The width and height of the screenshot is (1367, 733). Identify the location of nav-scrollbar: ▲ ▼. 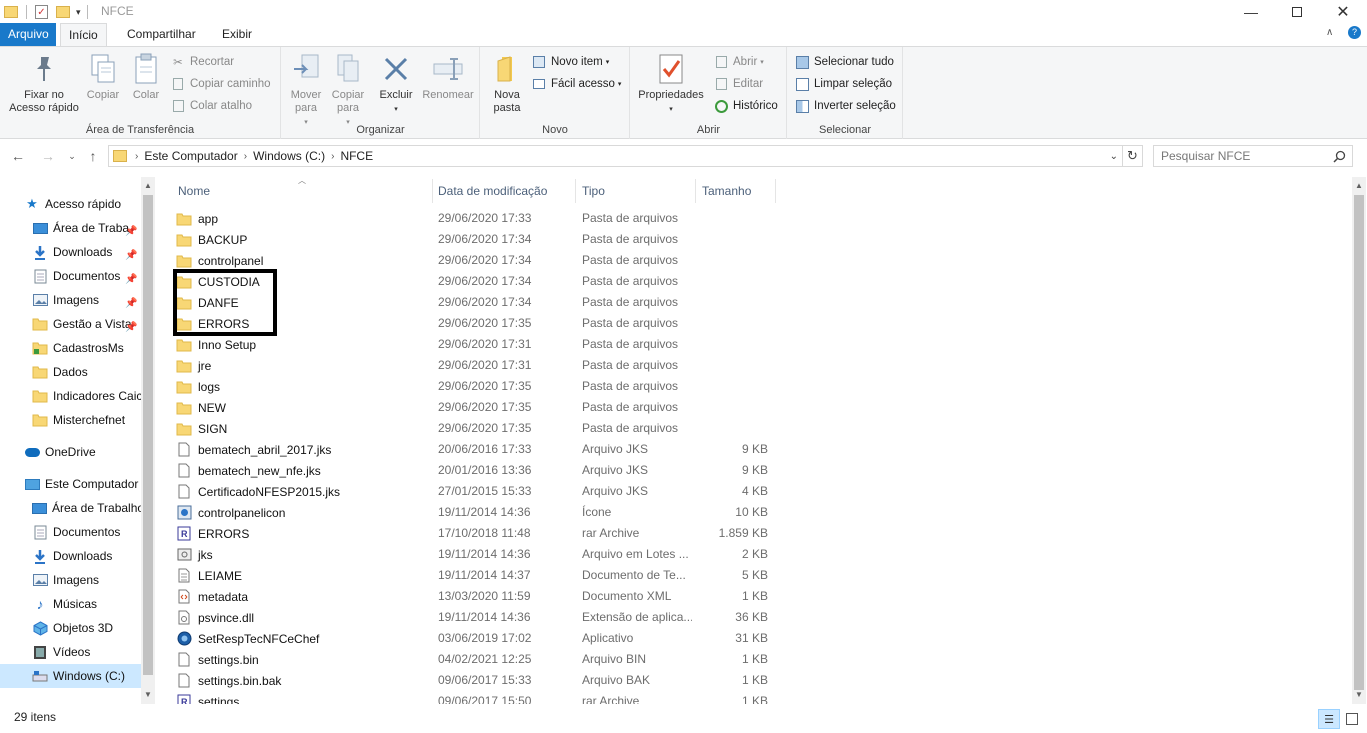
(148, 440).